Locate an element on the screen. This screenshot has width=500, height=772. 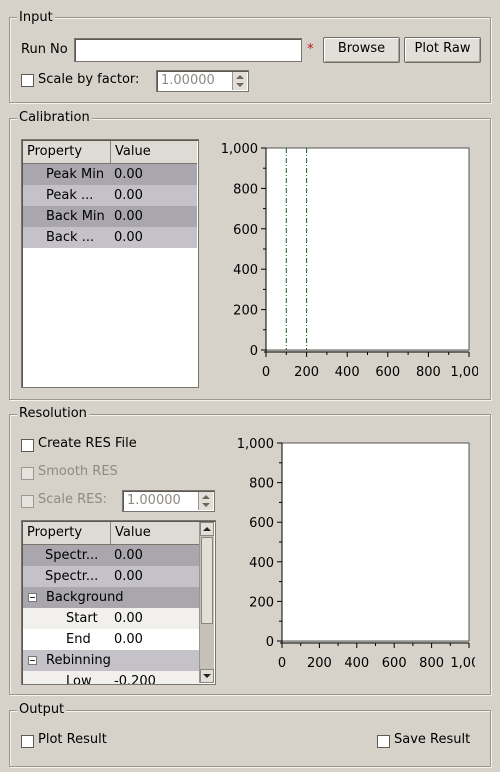
create-res-file-checkbox is located at coordinates (27, 445).